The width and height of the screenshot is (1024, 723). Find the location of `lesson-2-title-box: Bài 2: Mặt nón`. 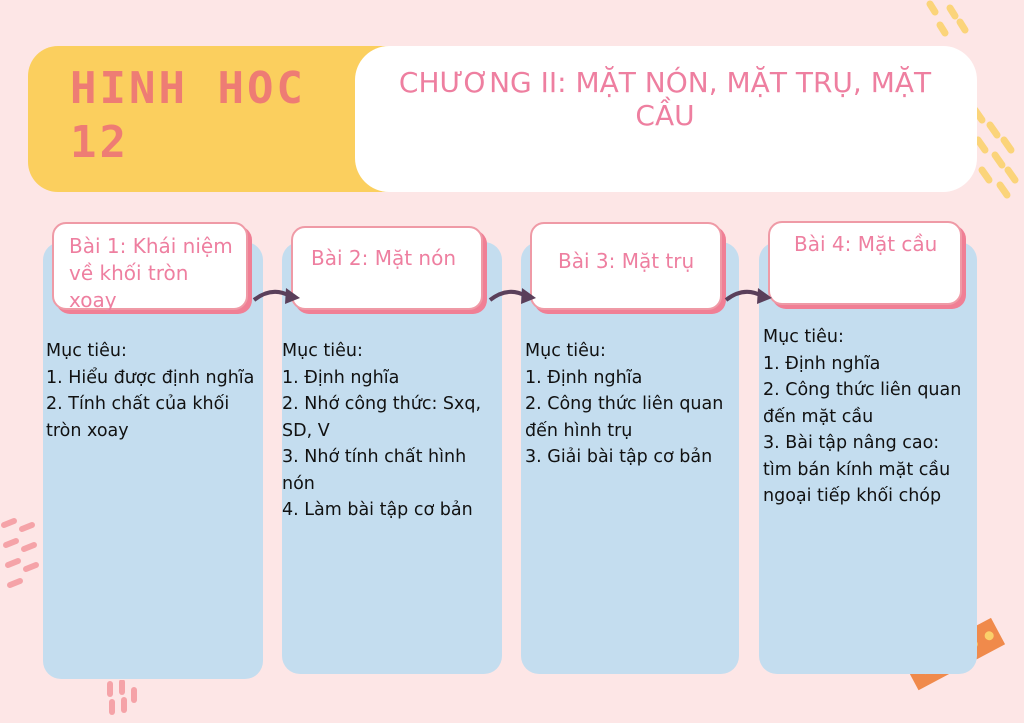

lesson-2-title-box: Bài 2: Mặt nón is located at coordinates (387, 268).